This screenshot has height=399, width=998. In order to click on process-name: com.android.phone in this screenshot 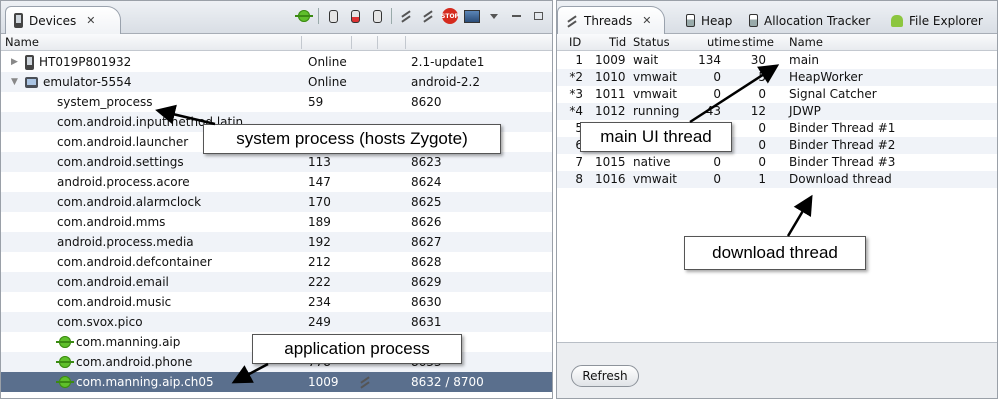, I will do `click(134, 362)`.